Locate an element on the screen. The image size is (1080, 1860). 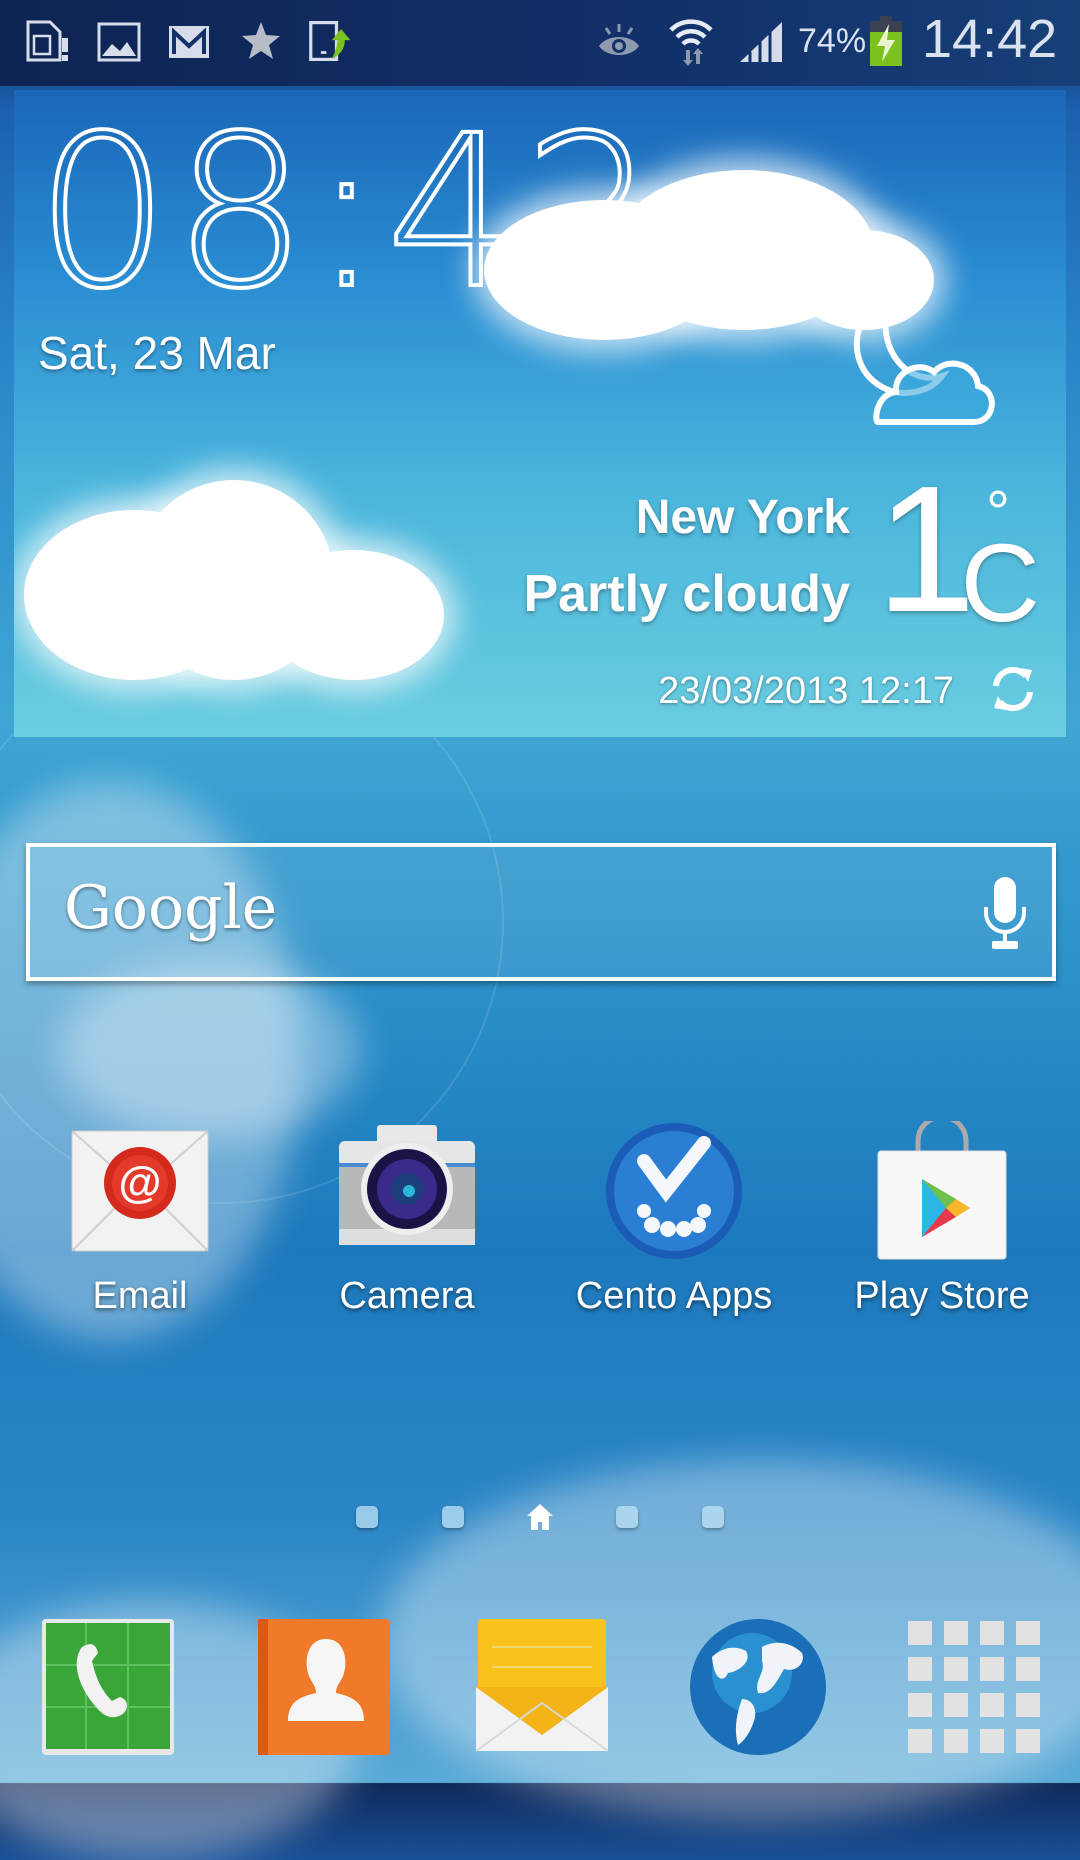
refresh-icon is located at coordinates (1013, 689).